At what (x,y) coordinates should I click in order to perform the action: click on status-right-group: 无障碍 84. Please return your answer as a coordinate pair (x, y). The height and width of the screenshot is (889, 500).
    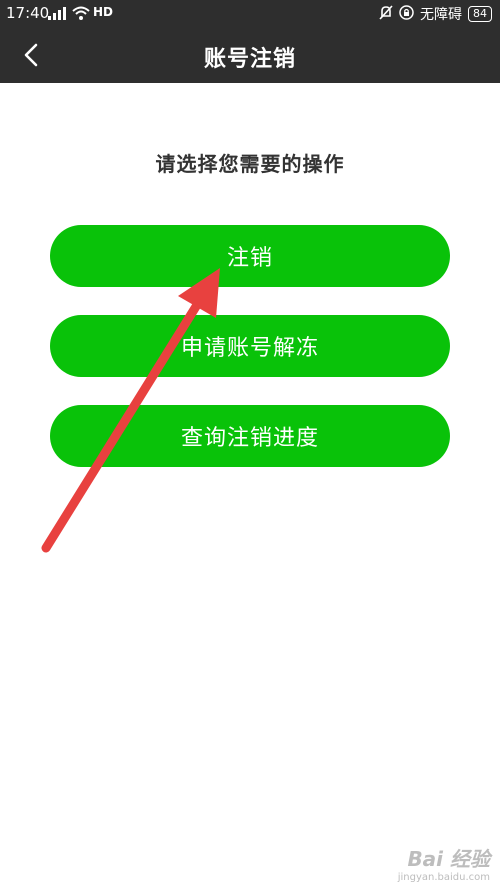
    Looking at the image, I should click on (435, 14).